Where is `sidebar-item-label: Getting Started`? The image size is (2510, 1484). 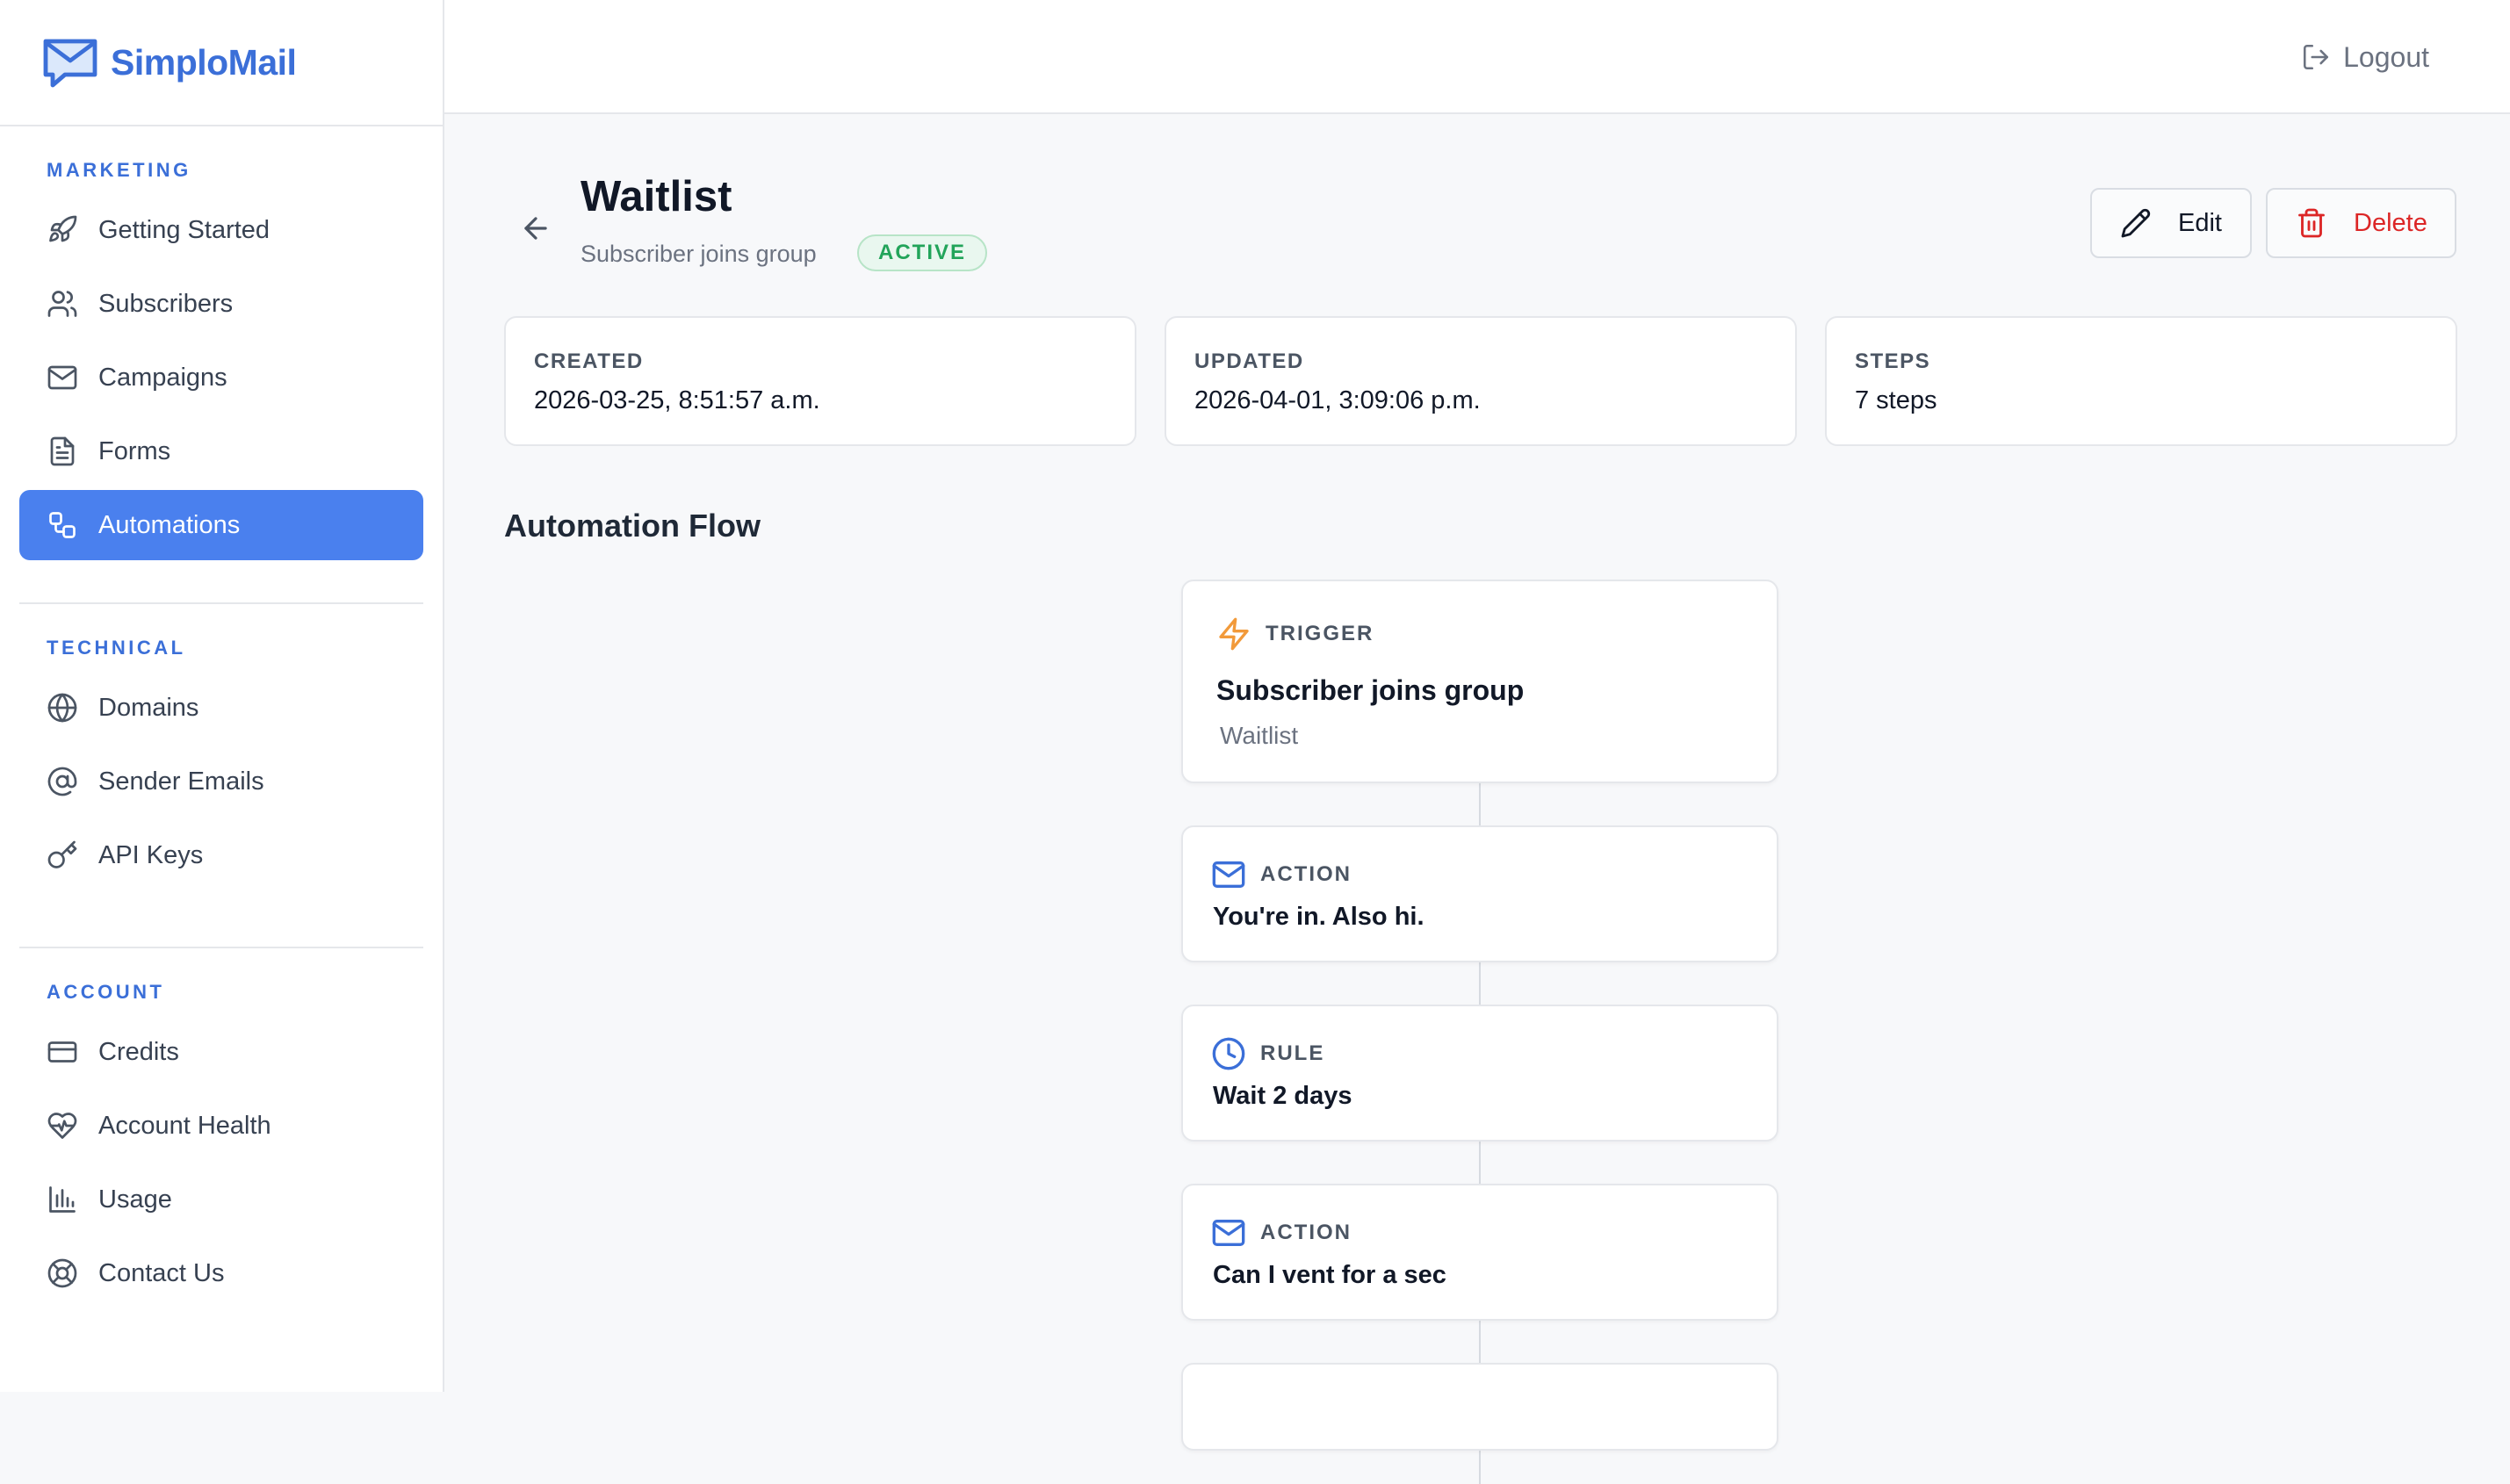
sidebar-item-label: Getting Started is located at coordinates (184, 229).